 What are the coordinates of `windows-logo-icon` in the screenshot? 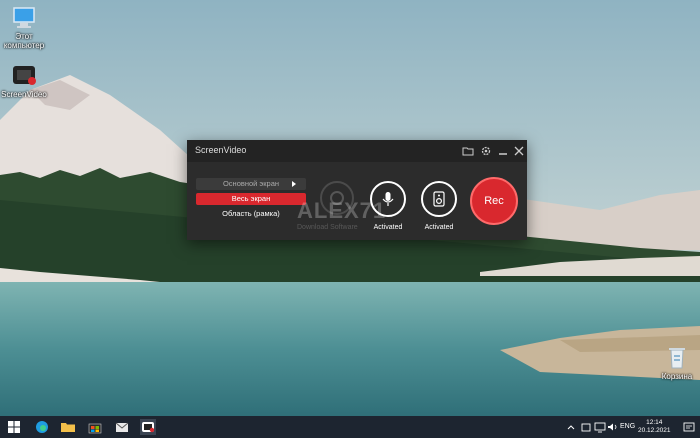 It's located at (14, 427).